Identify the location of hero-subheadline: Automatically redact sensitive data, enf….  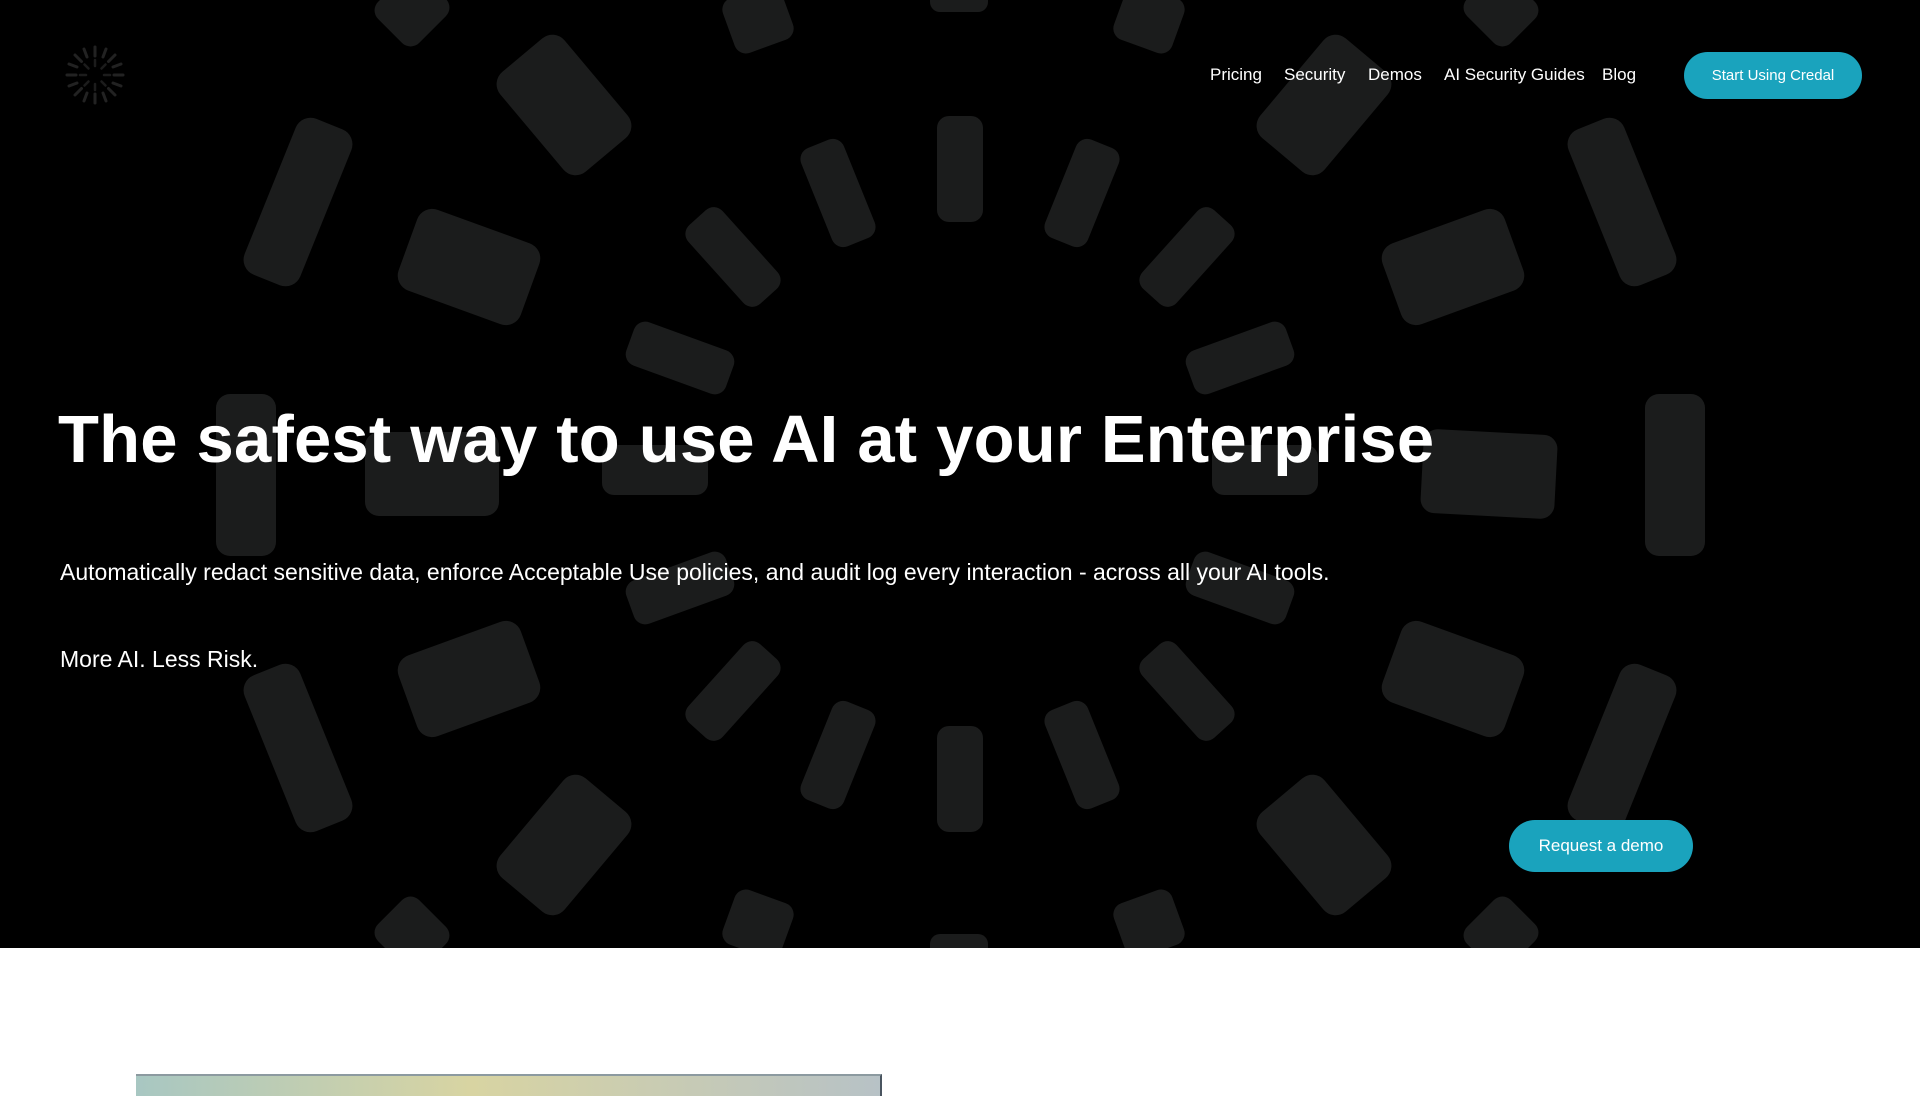
(695, 572).